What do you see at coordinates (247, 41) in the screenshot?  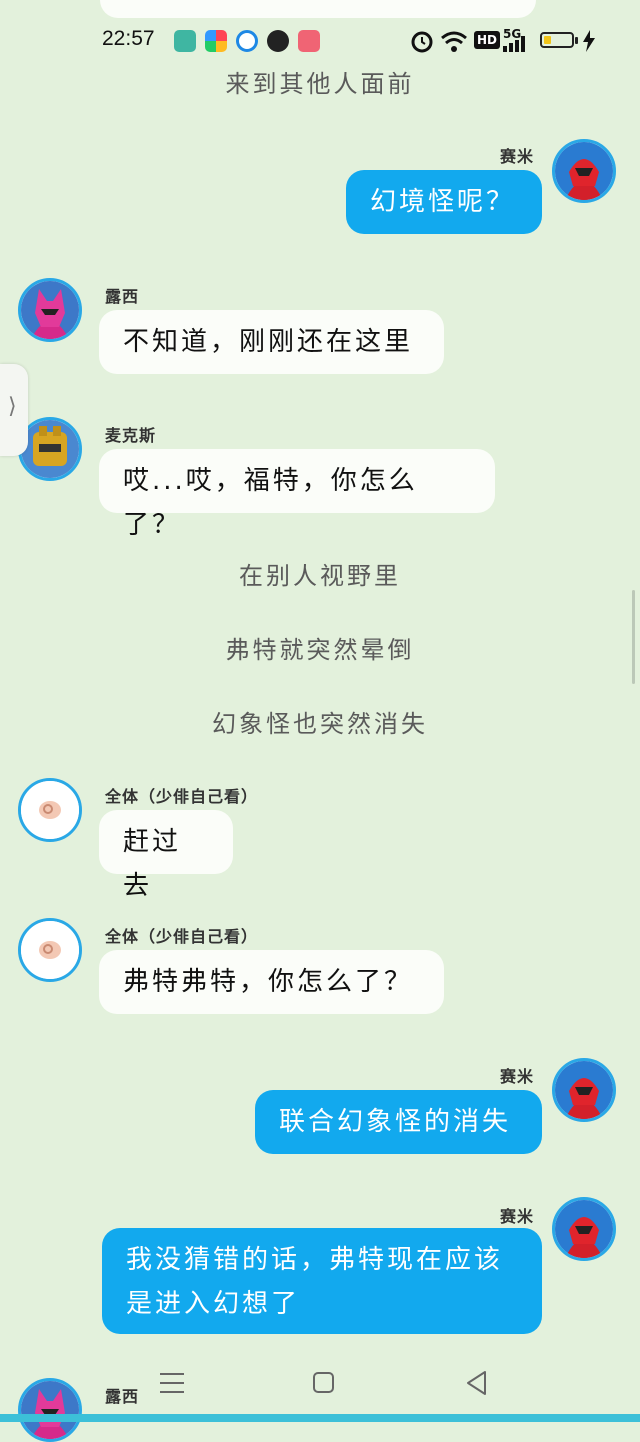 I see `browser-notification-icon` at bounding box center [247, 41].